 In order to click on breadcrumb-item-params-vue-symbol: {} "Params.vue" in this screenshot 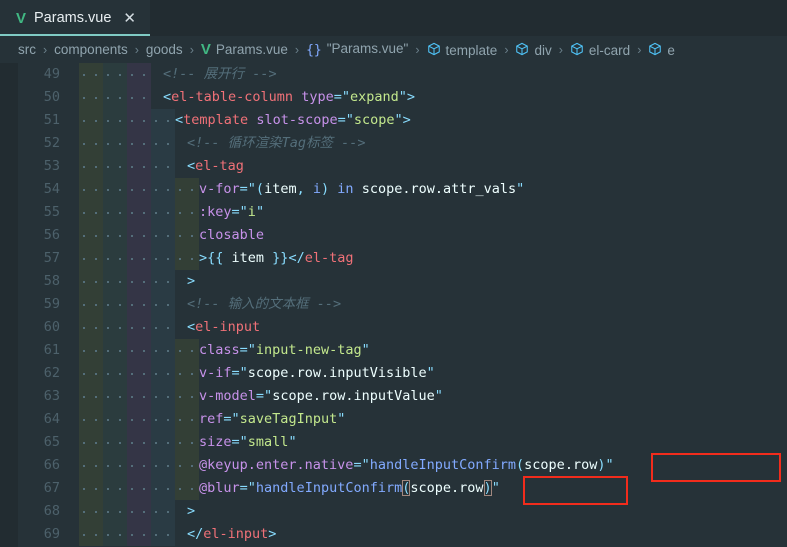, I will do `click(357, 49)`.